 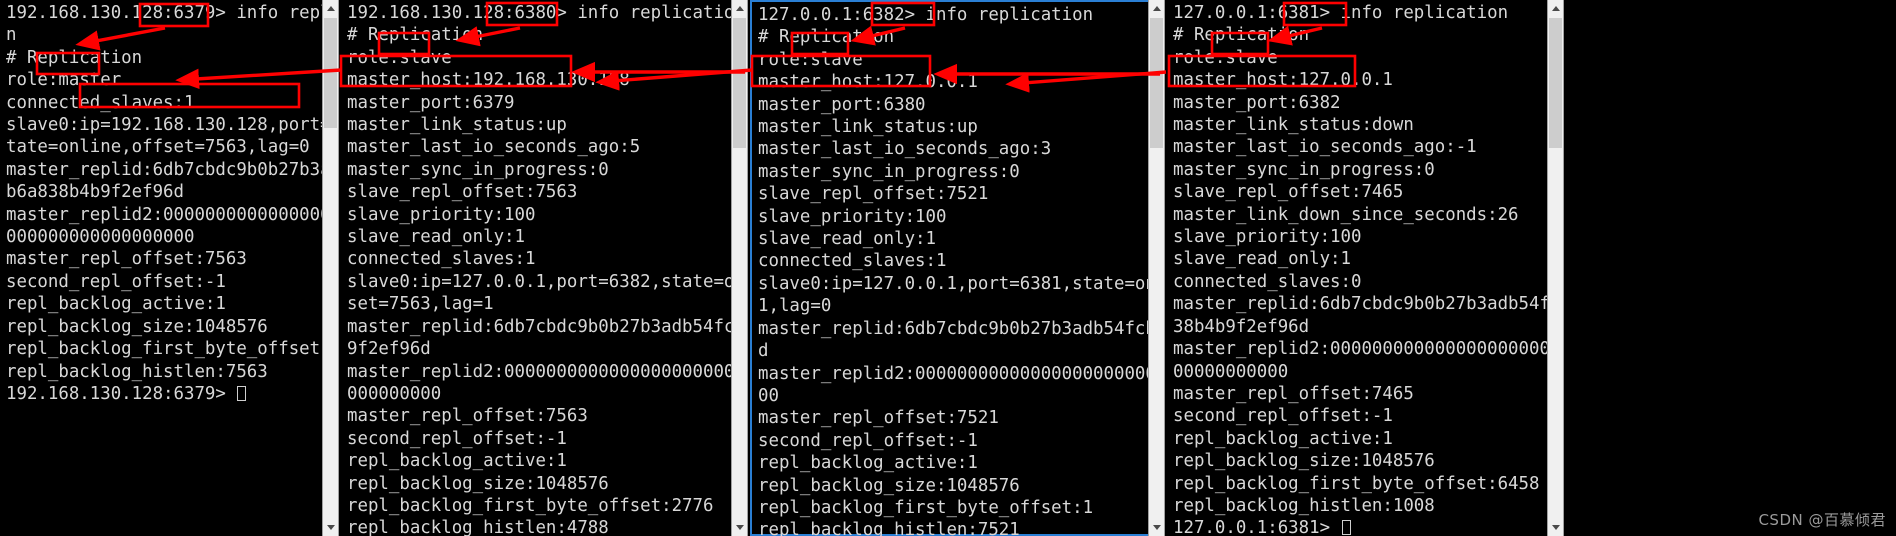 What do you see at coordinates (842, 104) in the screenshot?
I see `terminal-line: master_port:6380` at bounding box center [842, 104].